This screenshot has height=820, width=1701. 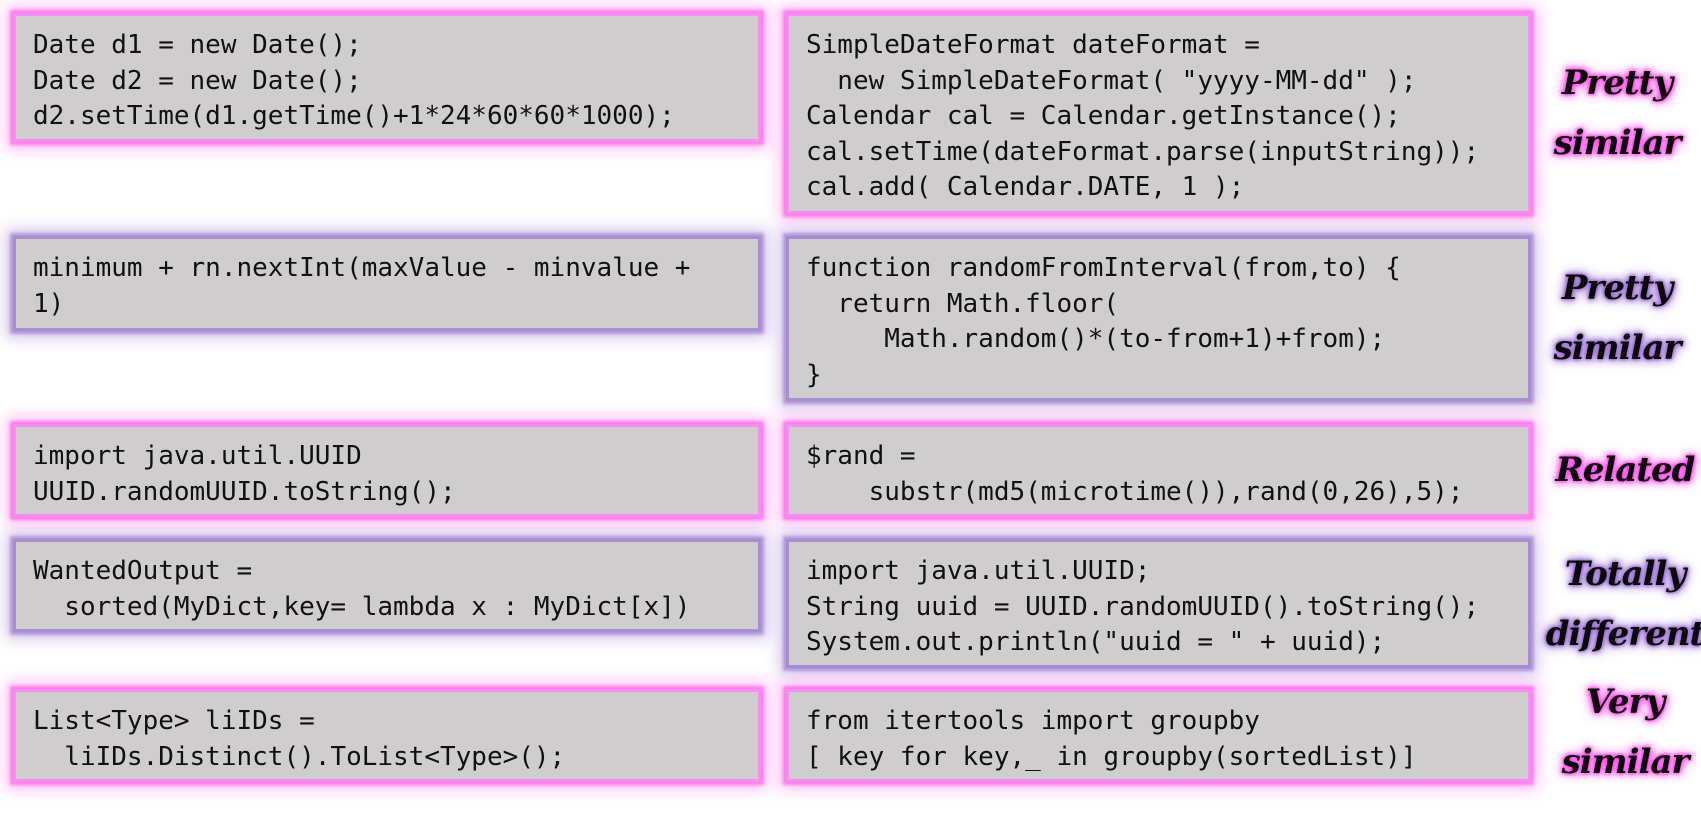 What do you see at coordinates (1096, 642) in the screenshot?
I see `code-line: System.out.println("uuid = " + uuid);` at bounding box center [1096, 642].